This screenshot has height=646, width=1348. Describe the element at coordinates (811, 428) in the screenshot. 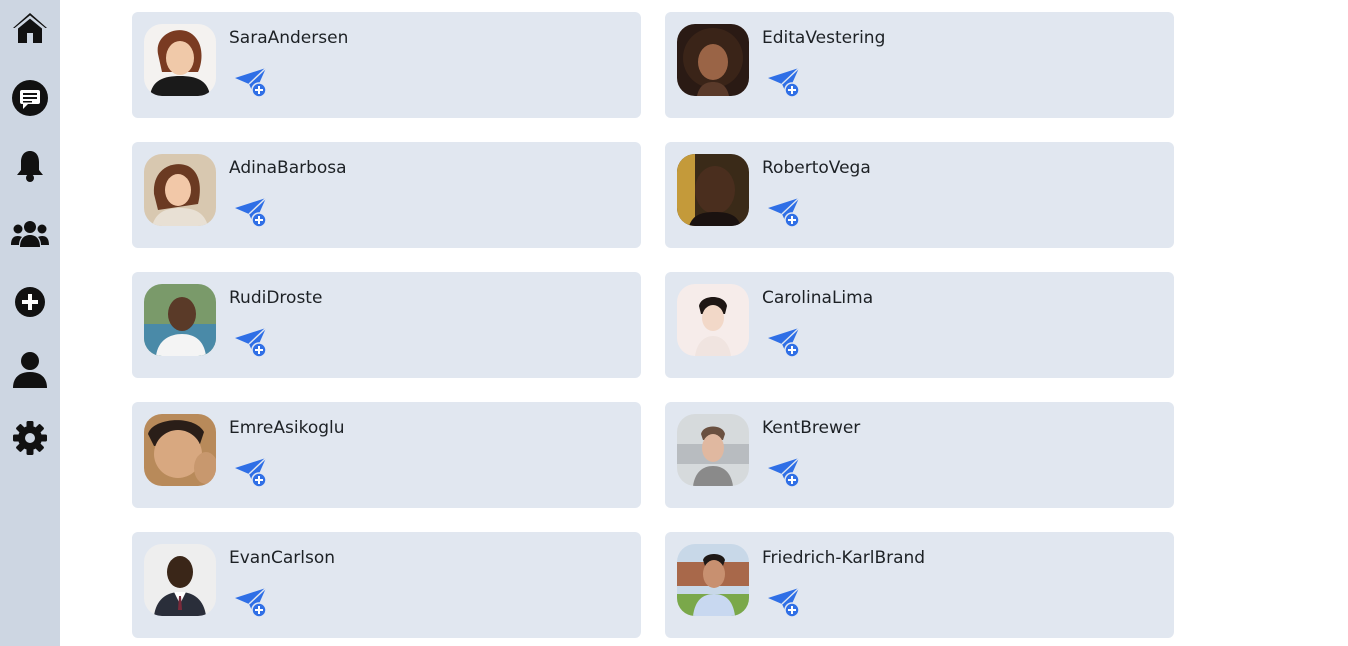

I see `user-name: KentBrewer` at that location.